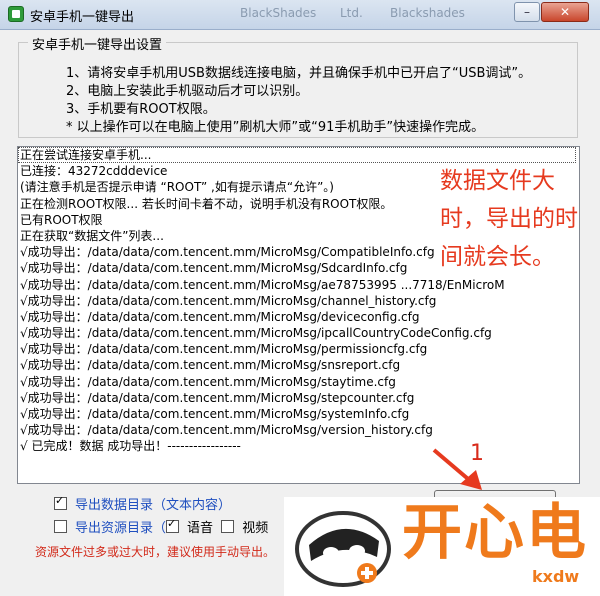 Image resolution: width=600 pixels, height=596 pixels. Describe the element at coordinates (556, 576) in the screenshot. I see `watermark-url: kxdw` at that location.